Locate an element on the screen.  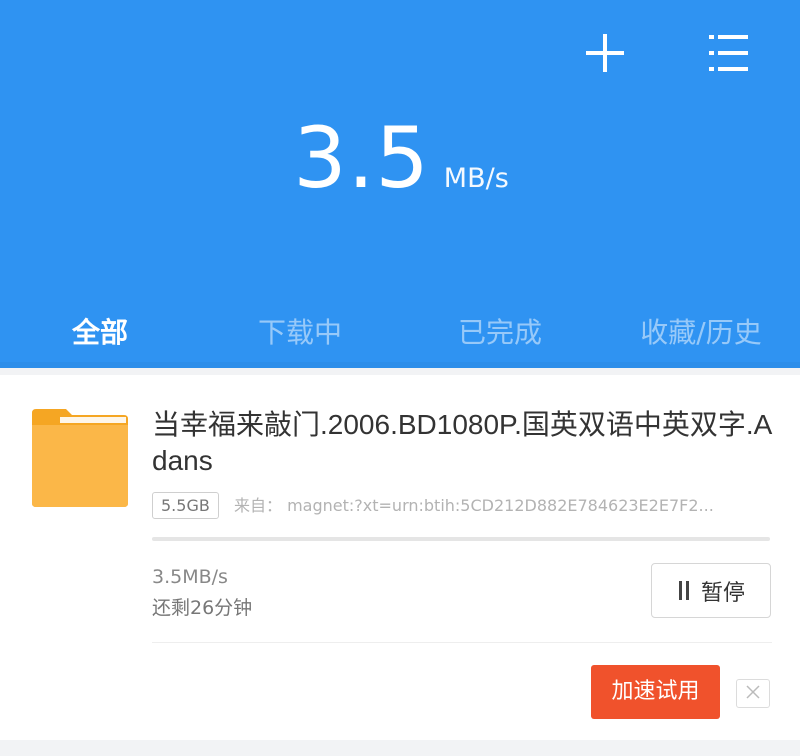
speed-unit: MB/s is located at coordinates (476, 178).